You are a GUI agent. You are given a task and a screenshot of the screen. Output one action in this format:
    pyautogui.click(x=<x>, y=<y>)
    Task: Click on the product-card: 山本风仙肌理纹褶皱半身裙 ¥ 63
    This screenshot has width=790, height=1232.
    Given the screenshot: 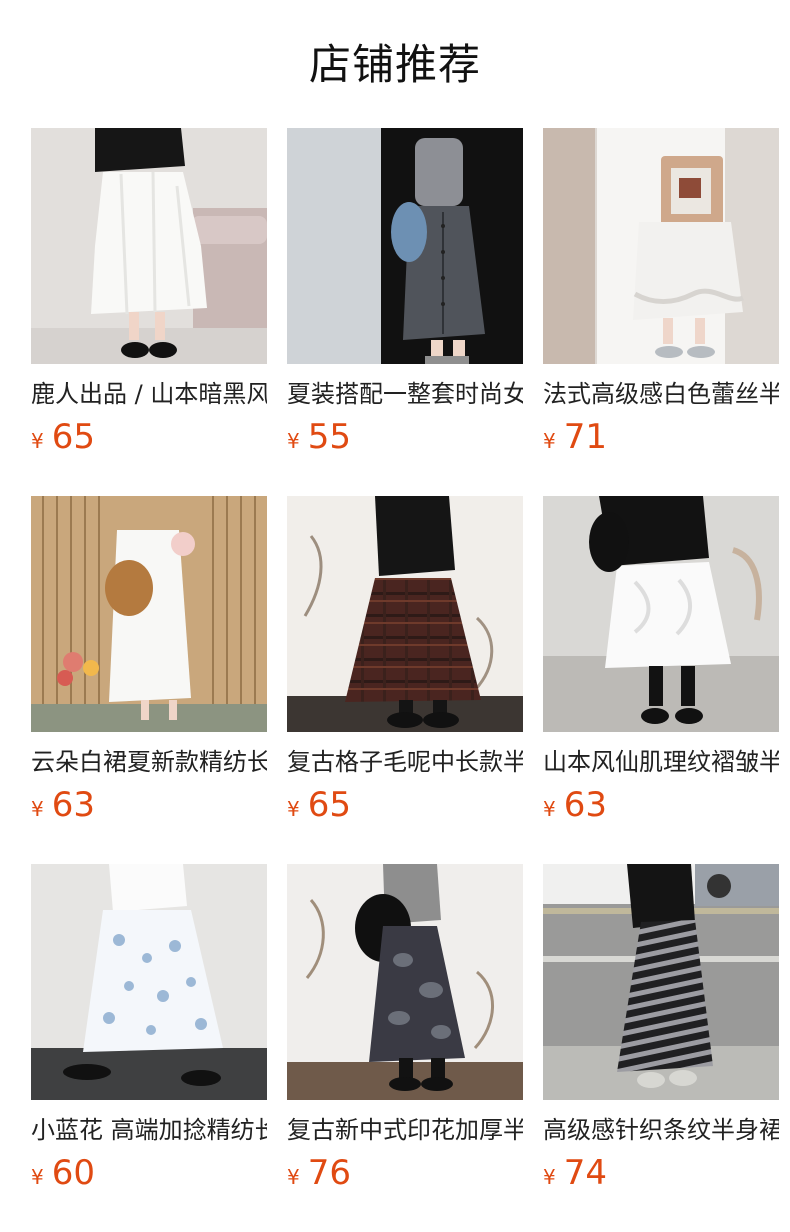 What is the action you would take?
    pyautogui.click(x=661, y=680)
    